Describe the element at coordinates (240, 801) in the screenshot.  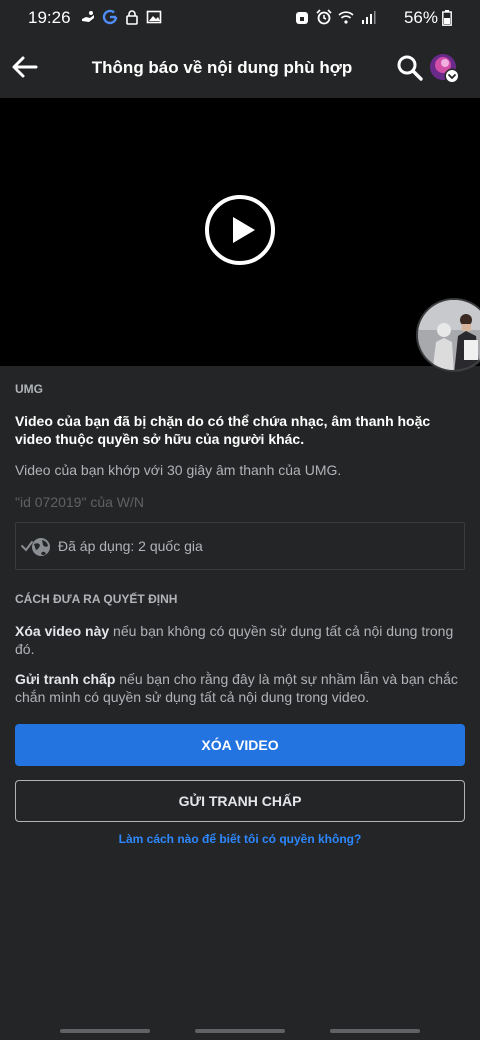
I see `submit-dispute-button: GỬI TRANH CHẤP` at that location.